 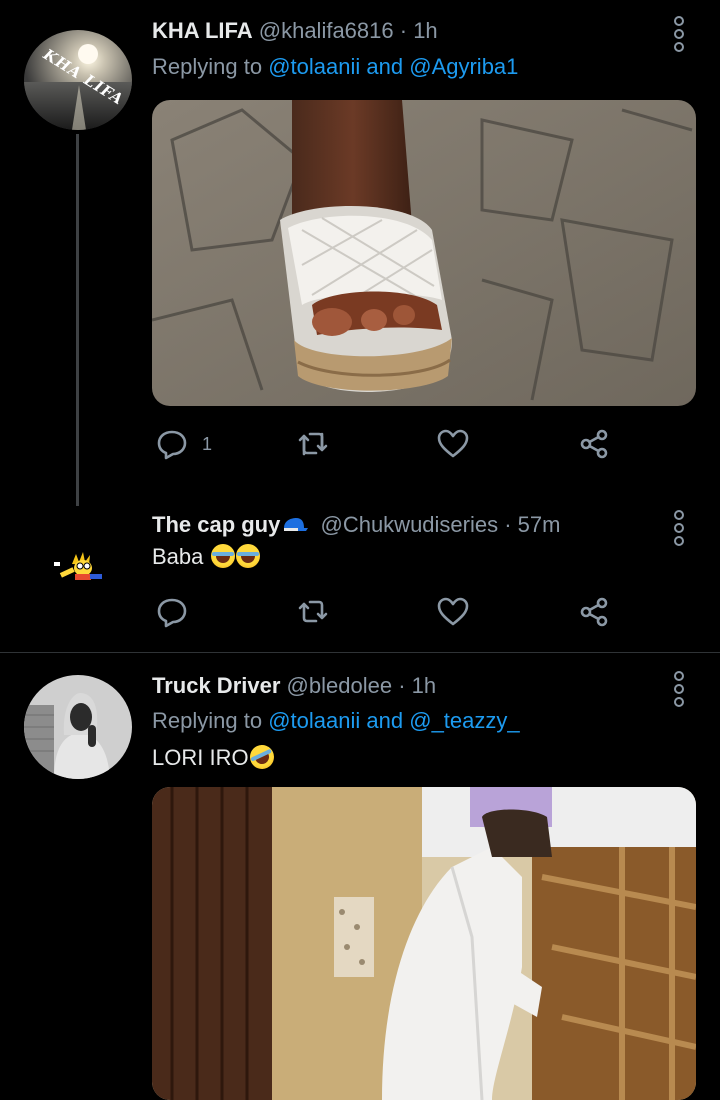 What do you see at coordinates (261, 757) in the screenshot?
I see `rofl-emoji-icon` at bounding box center [261, 757].